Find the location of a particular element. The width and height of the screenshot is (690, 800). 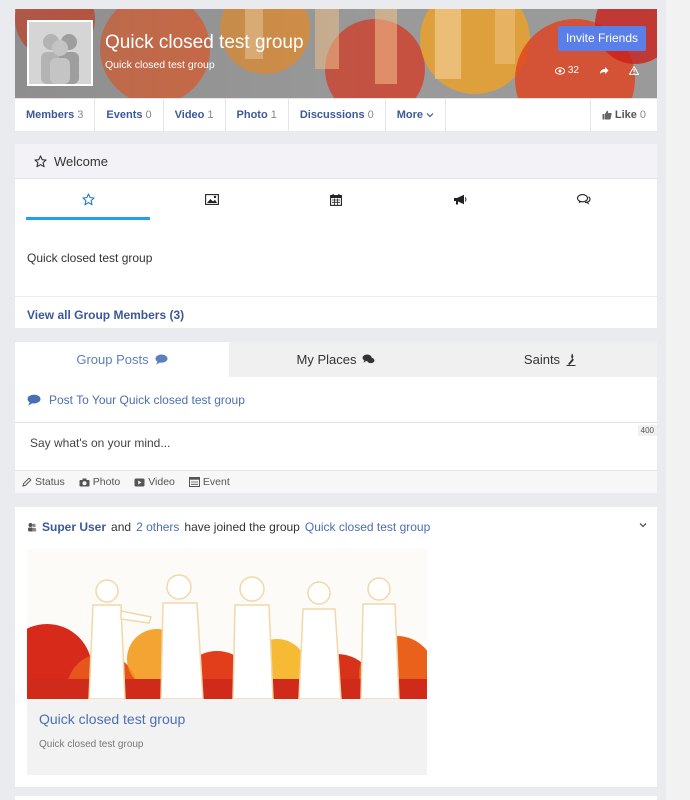

post-type-selector: Status Photo Video Event is located at coordinates (336, 482).